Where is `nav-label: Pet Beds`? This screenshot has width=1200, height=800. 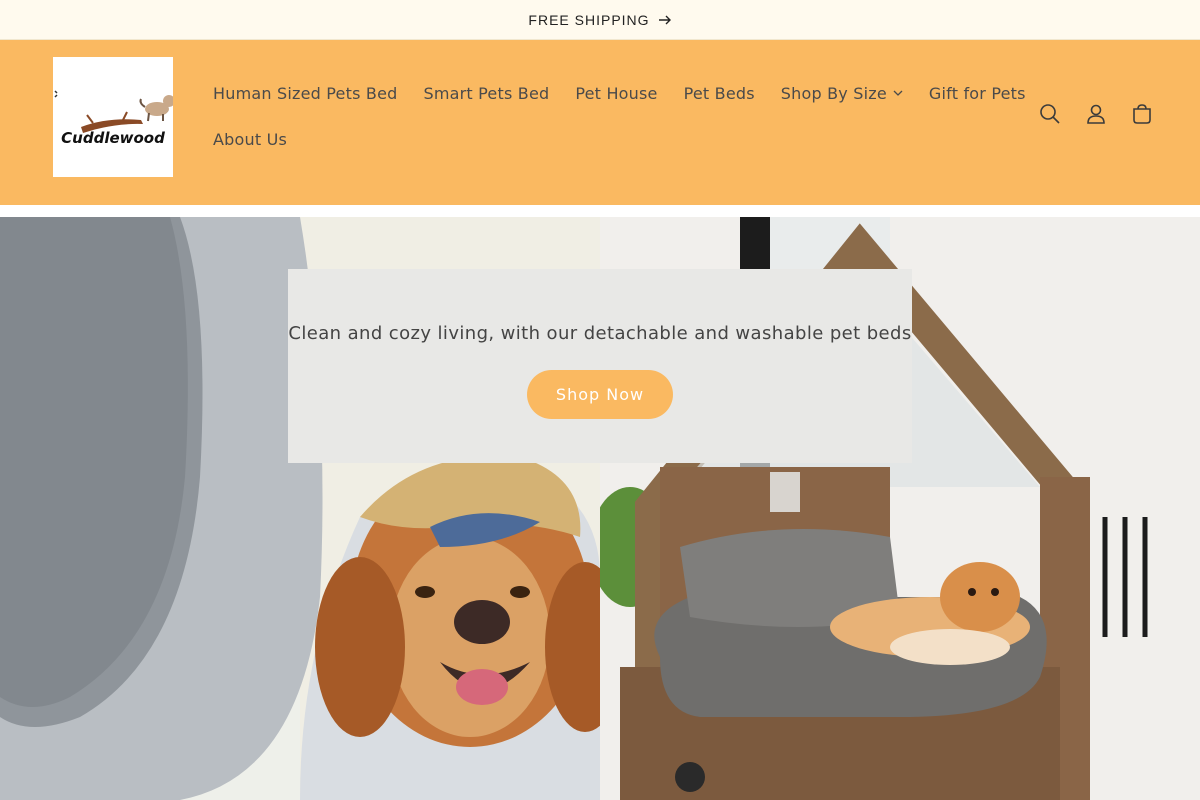 nav-label: Pet Beds is located at coordinates (719, 93).